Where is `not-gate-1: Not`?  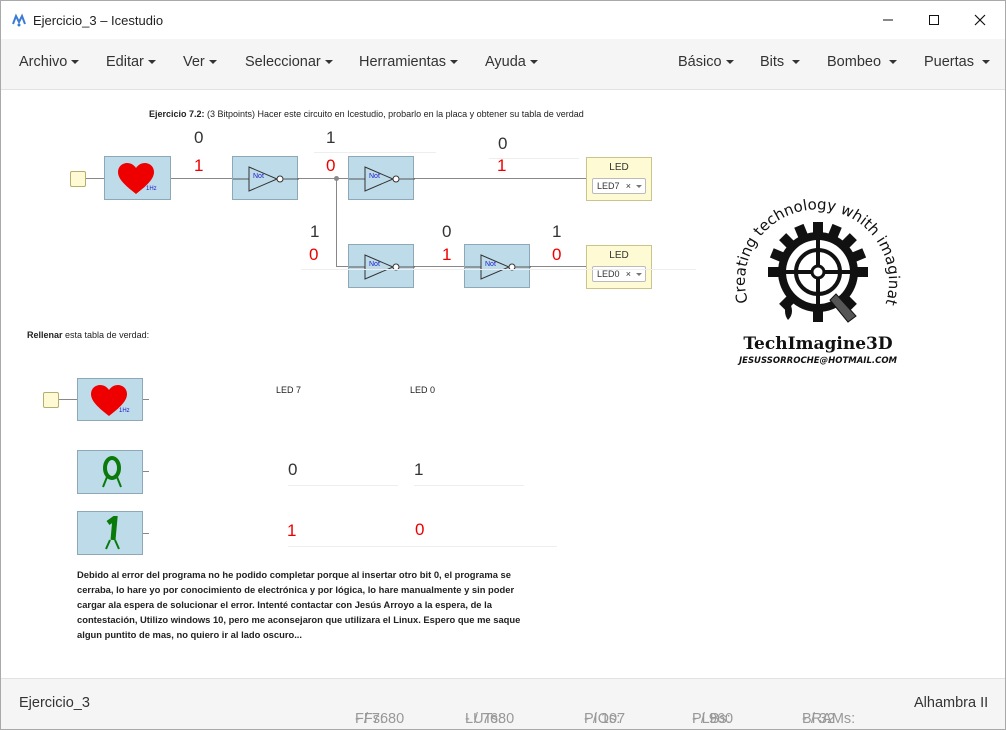 not-gate-1: Not is located at coordinates (265, 178).